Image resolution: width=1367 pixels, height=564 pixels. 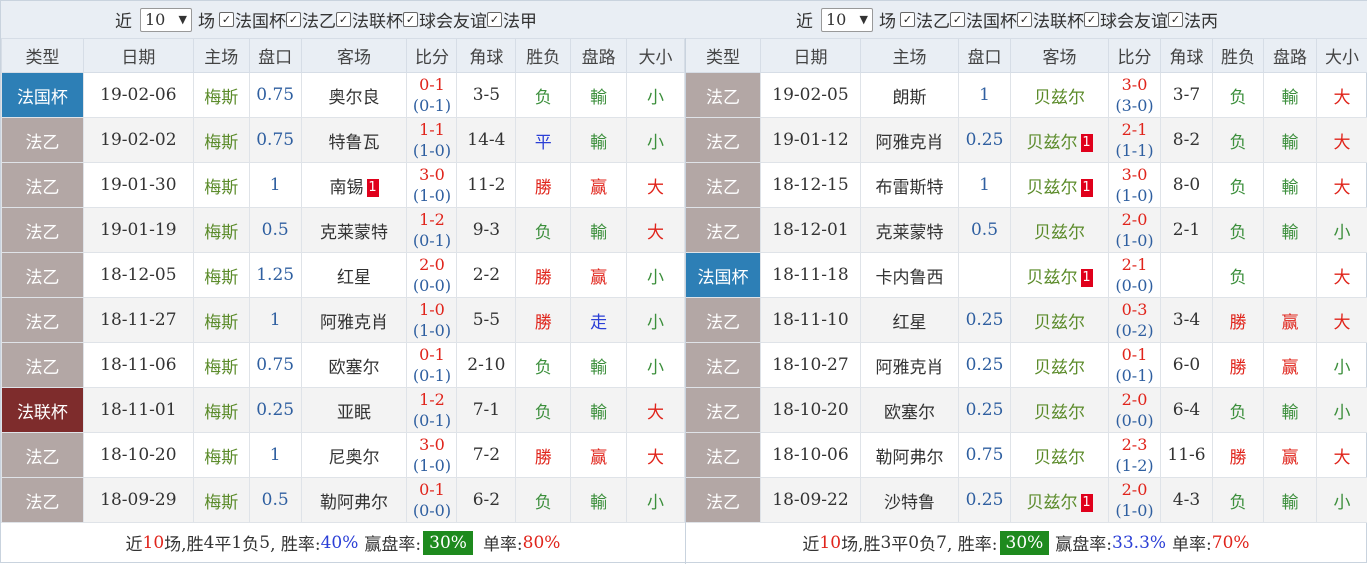 What do you see at coordinates (432, 230) in the screenshot?
I see `score-cell: 1-2(0-1)` at bounding box center [432, 230].